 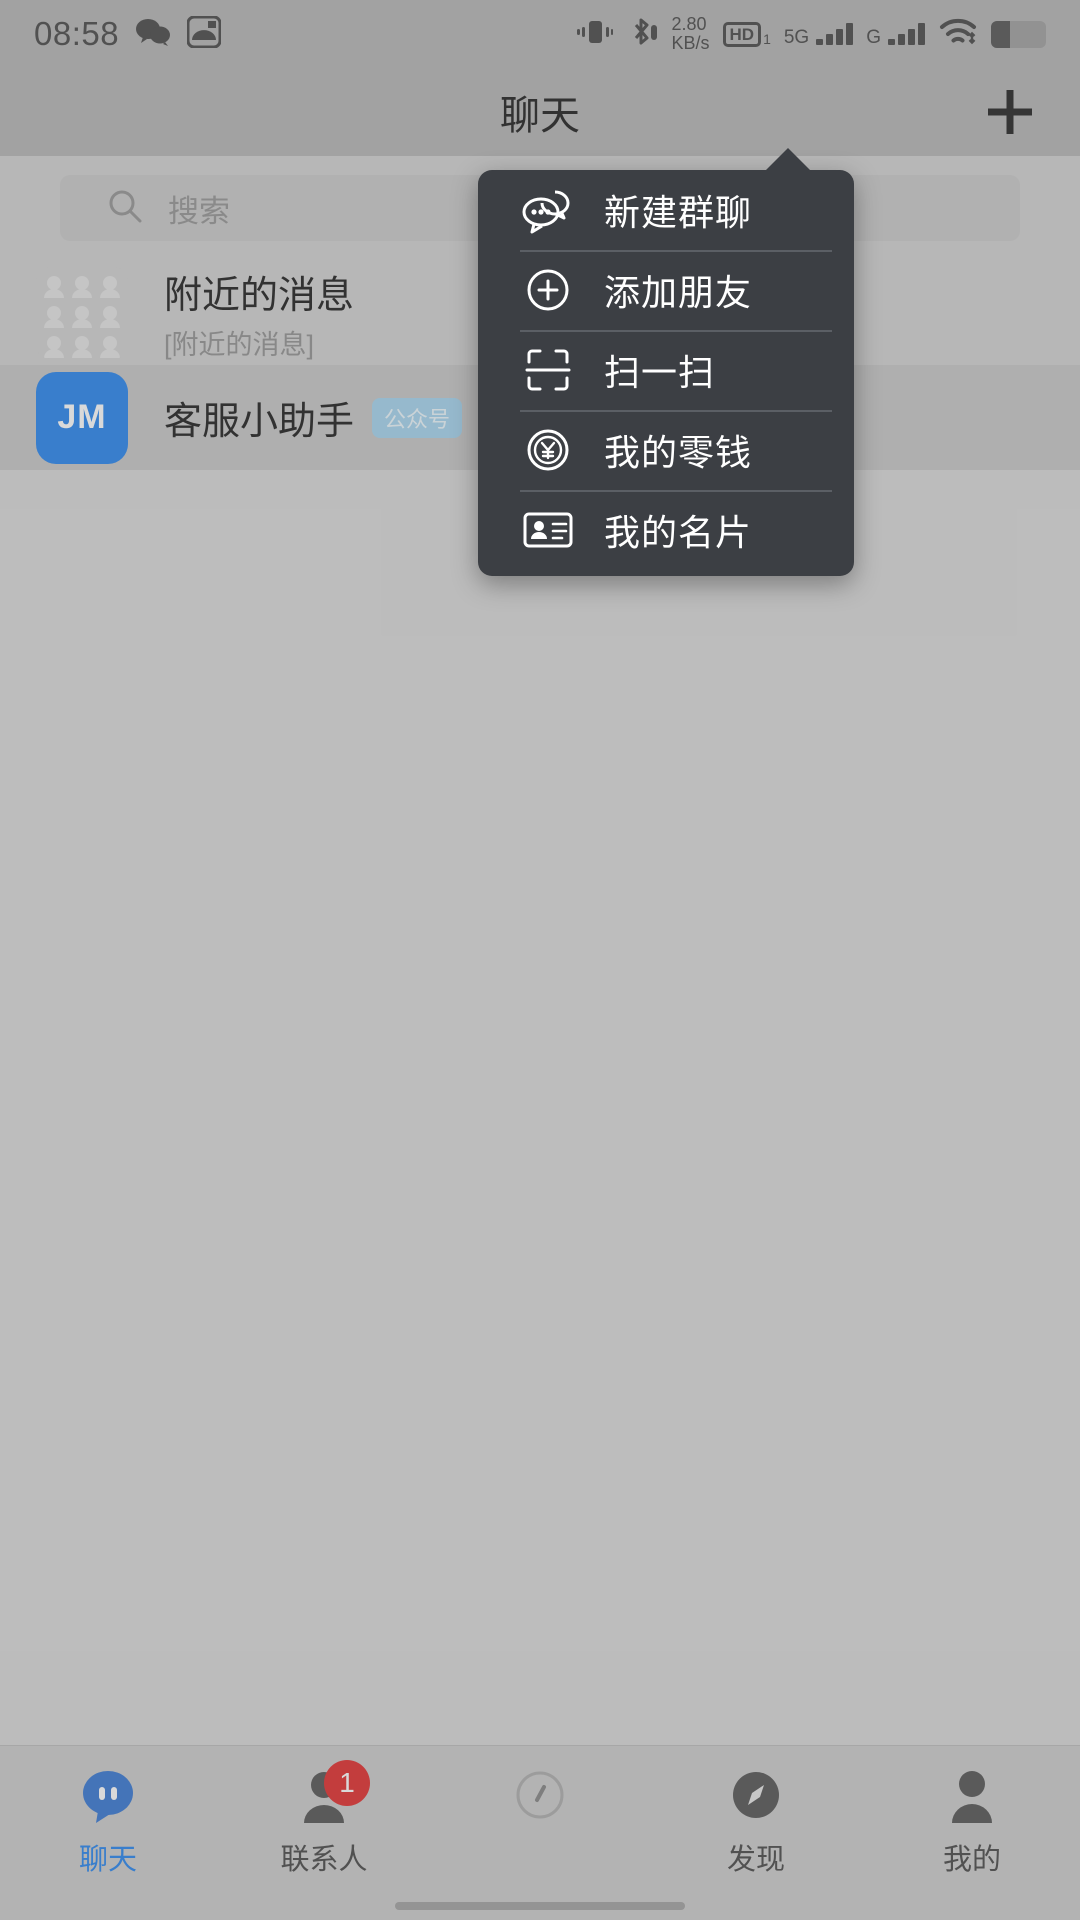 What do you see at coordinates (548, 370) in the screenshot?
I see `scan-icon` at bounding box center [548, 370].